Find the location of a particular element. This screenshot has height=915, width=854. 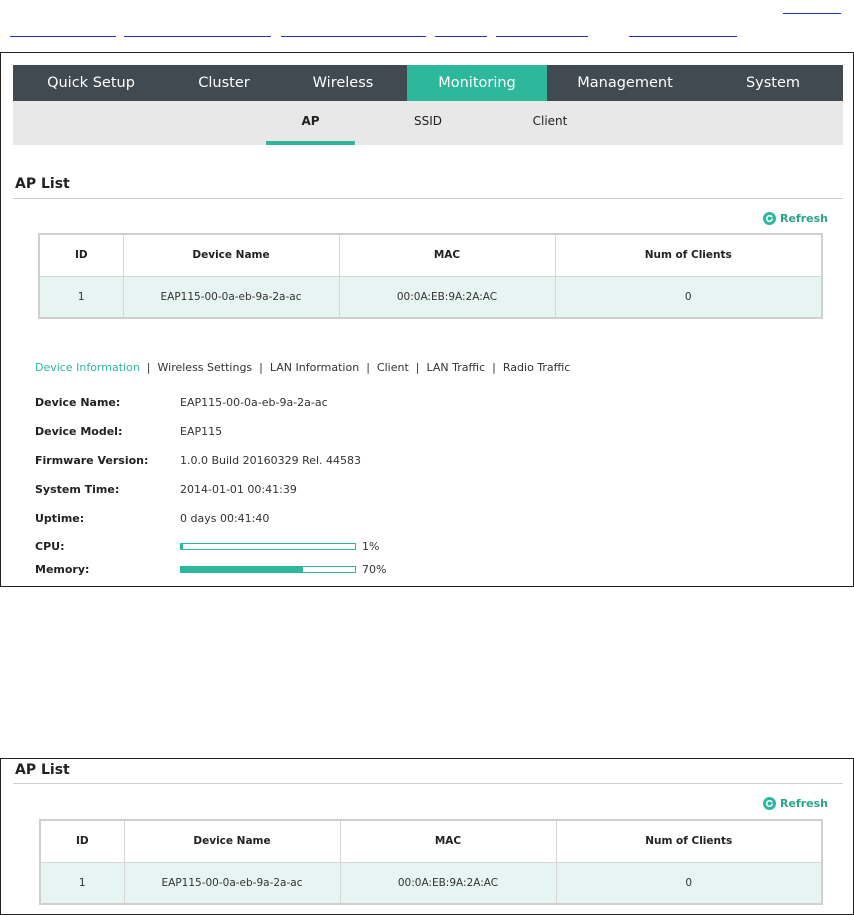

cpu-usage-fill is located at coordinates (182, 546).